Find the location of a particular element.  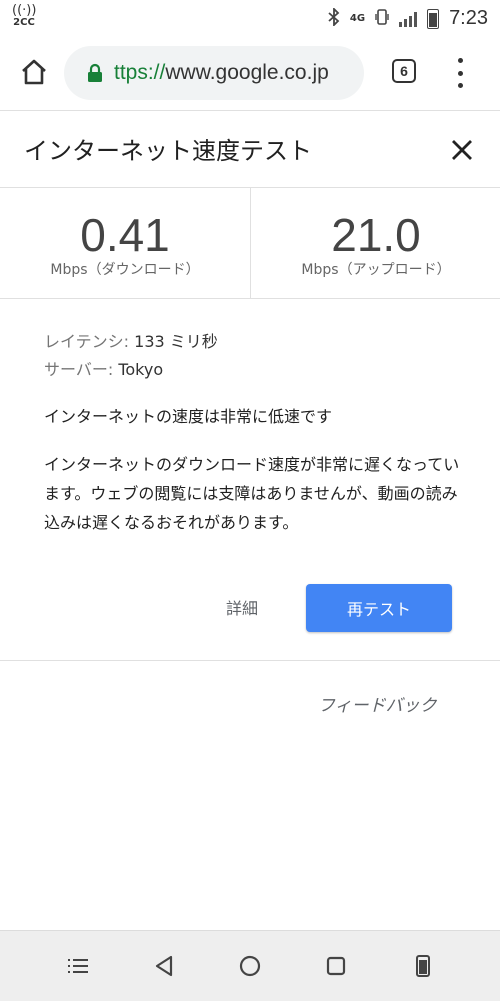

download-panel: 0.41 Mbps（ダウンロード） is located at coordinates (125, 243).